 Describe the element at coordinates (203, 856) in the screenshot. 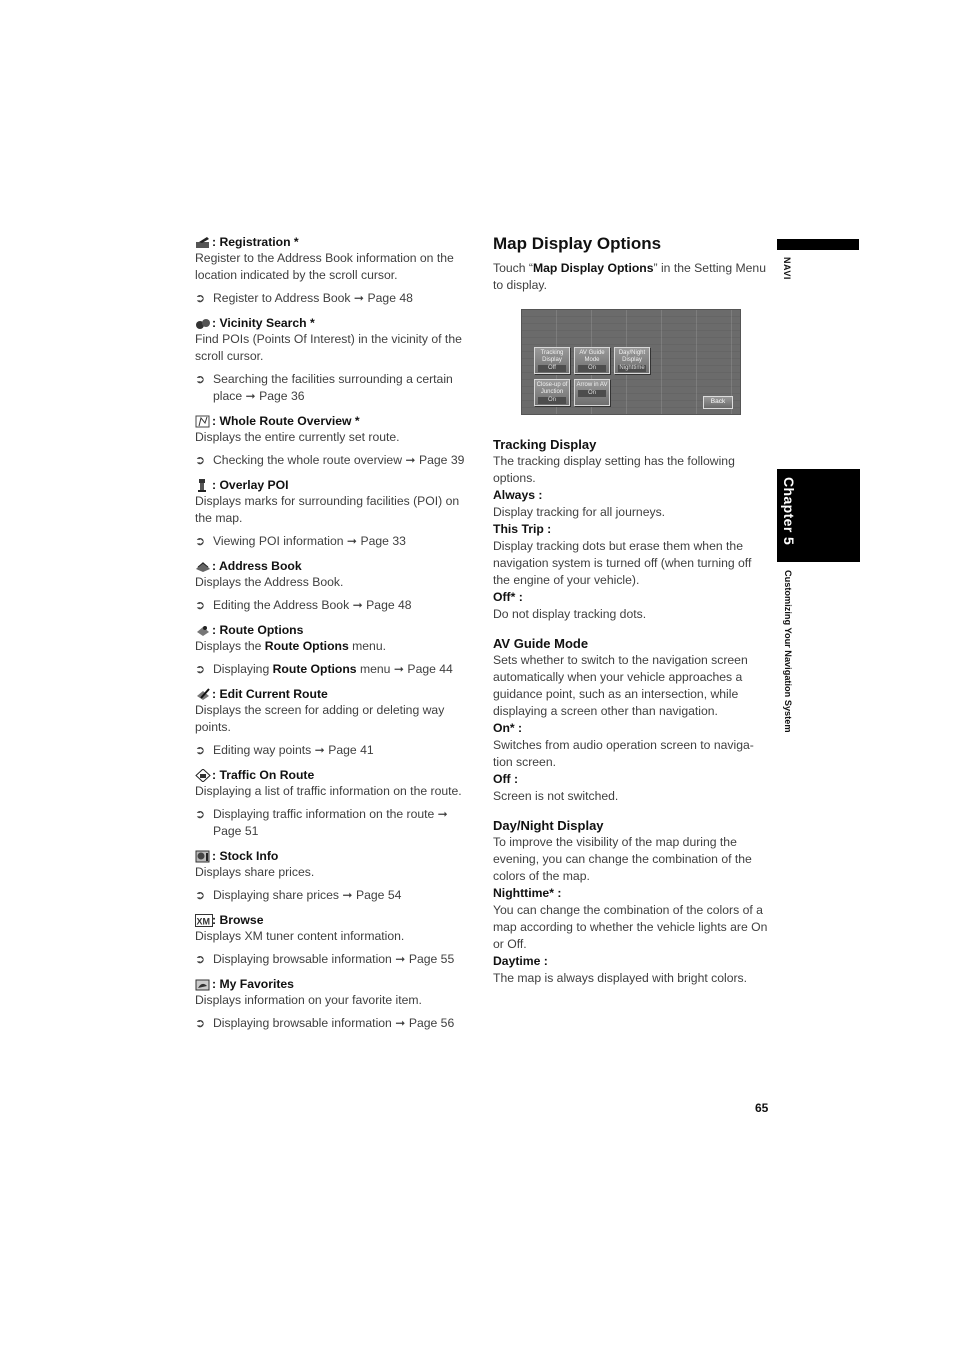

I see `stock-info-icon` at that location.